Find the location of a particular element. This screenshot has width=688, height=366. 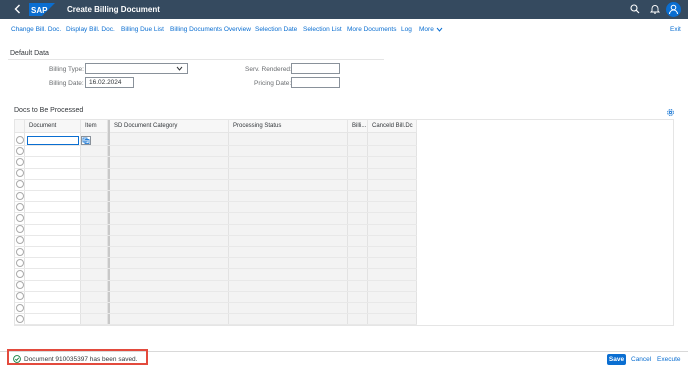

document-column is located at coordinates (53, 229).